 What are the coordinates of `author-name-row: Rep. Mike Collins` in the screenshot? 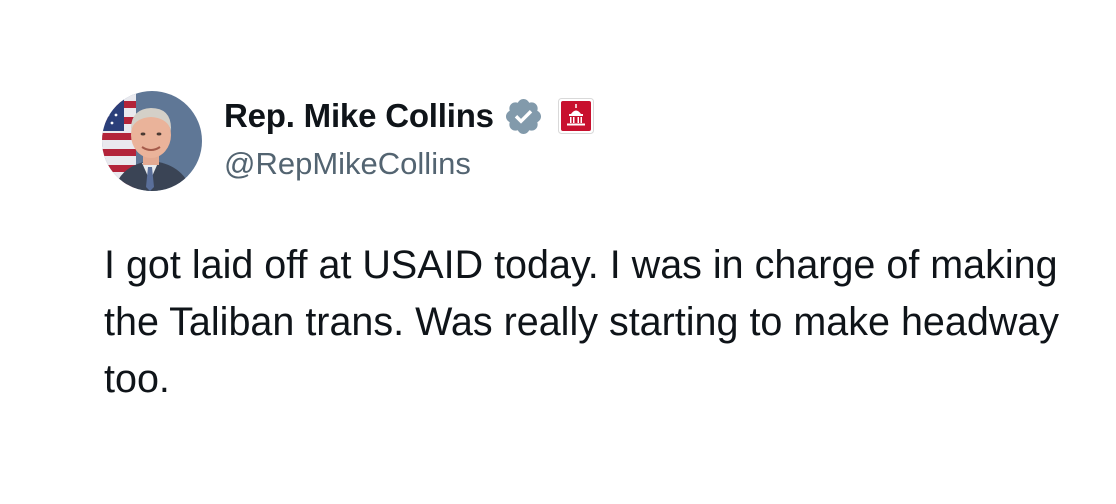 It's located at (409, 116).